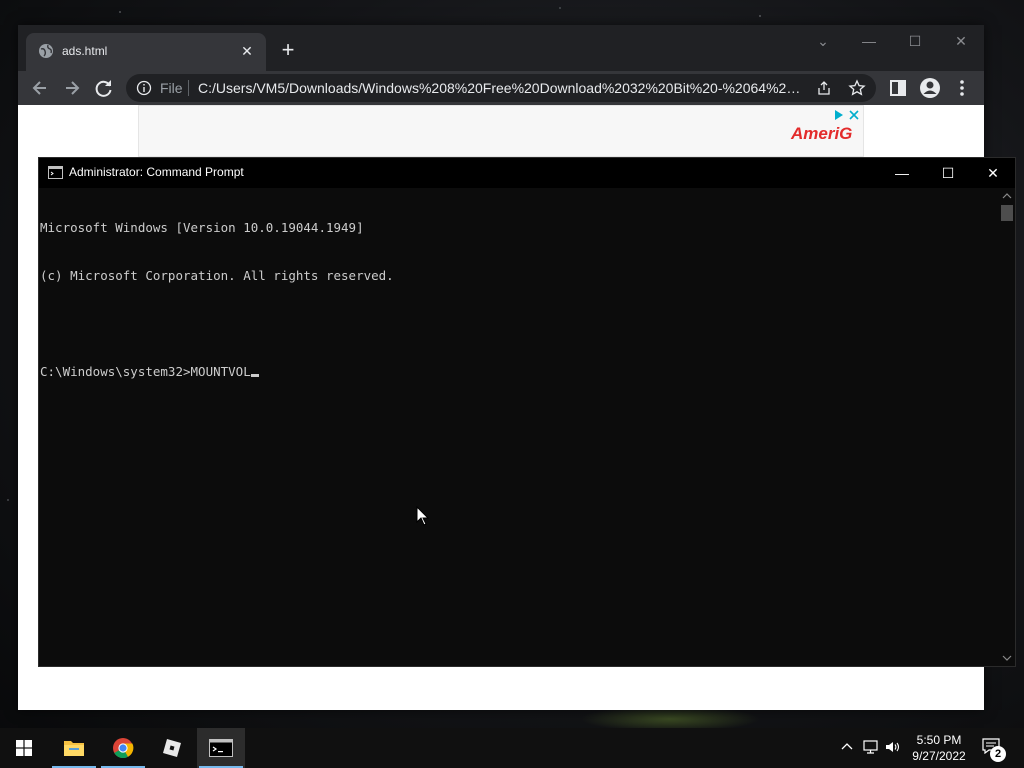 This screenshot has height=768, width=1024. What do you see at coordinates (188, 88) in the screenshot?
I see `divider` at bounding box center [188, 88].